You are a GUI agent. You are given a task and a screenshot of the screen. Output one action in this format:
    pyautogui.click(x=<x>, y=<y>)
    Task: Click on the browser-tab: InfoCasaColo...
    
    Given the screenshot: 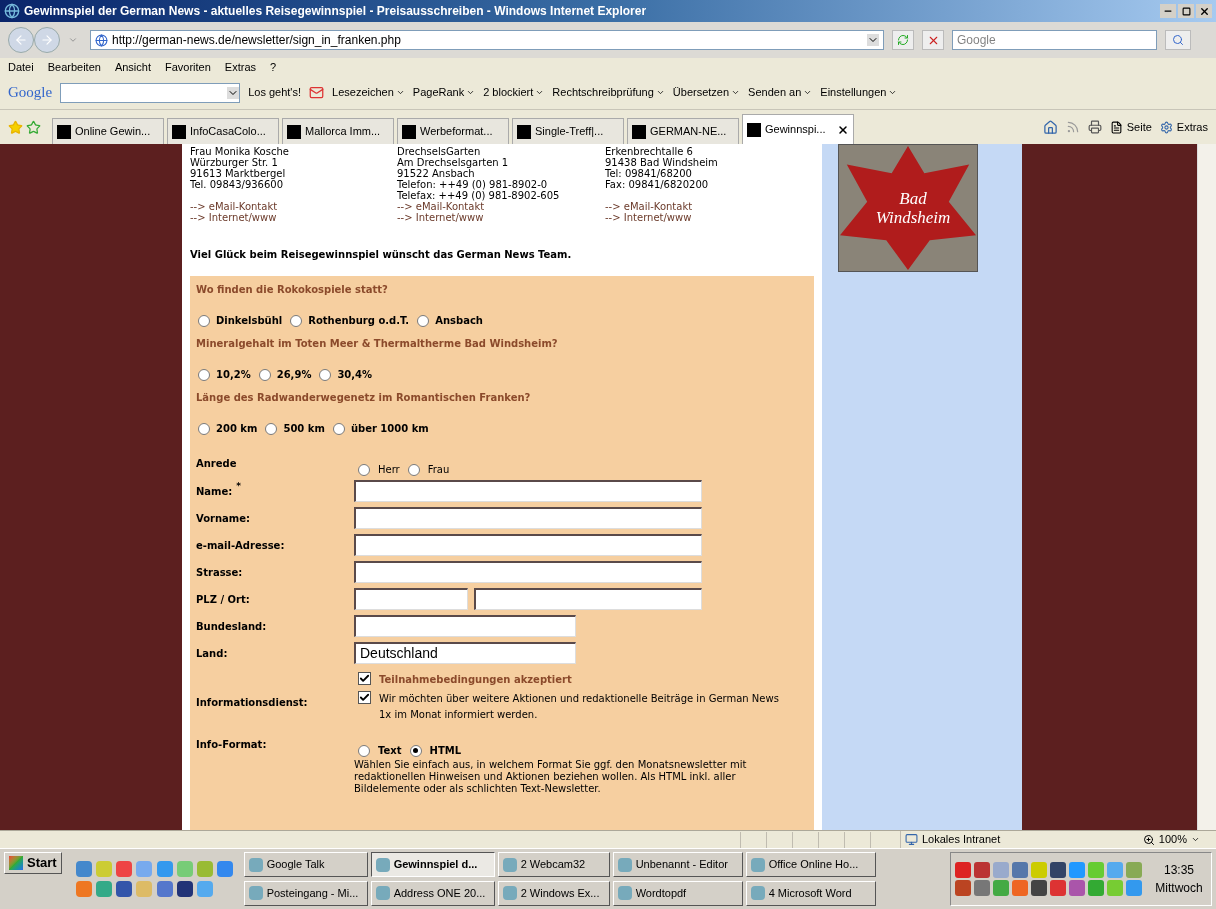 What is the action you would take?
    pyautogui.click(x=223, y=131)
    